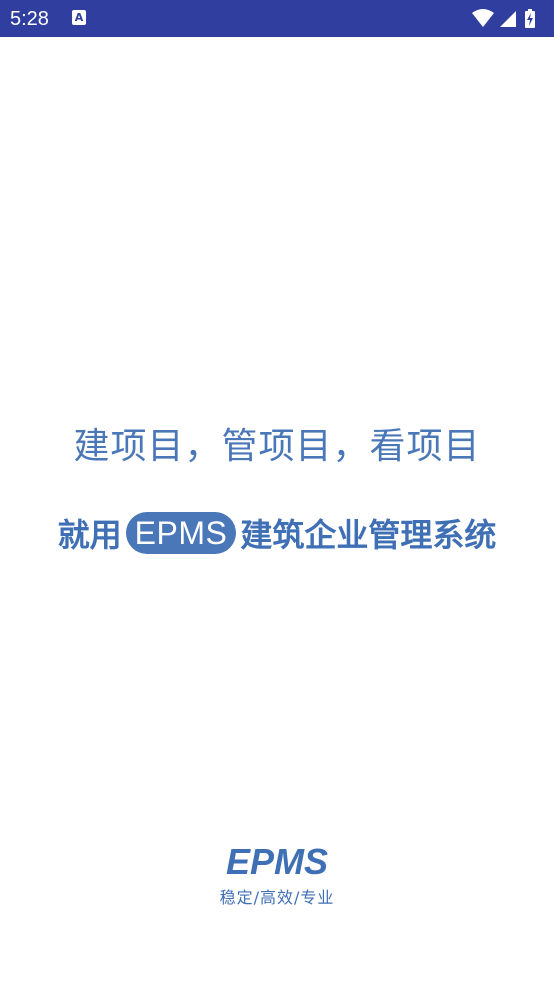 The width and height of the screenshot is (554, 984). Describe the element at coordinates (277, 897) in the screenshot. I see `brand-tagline: 稳定/高效/专业` at that location.